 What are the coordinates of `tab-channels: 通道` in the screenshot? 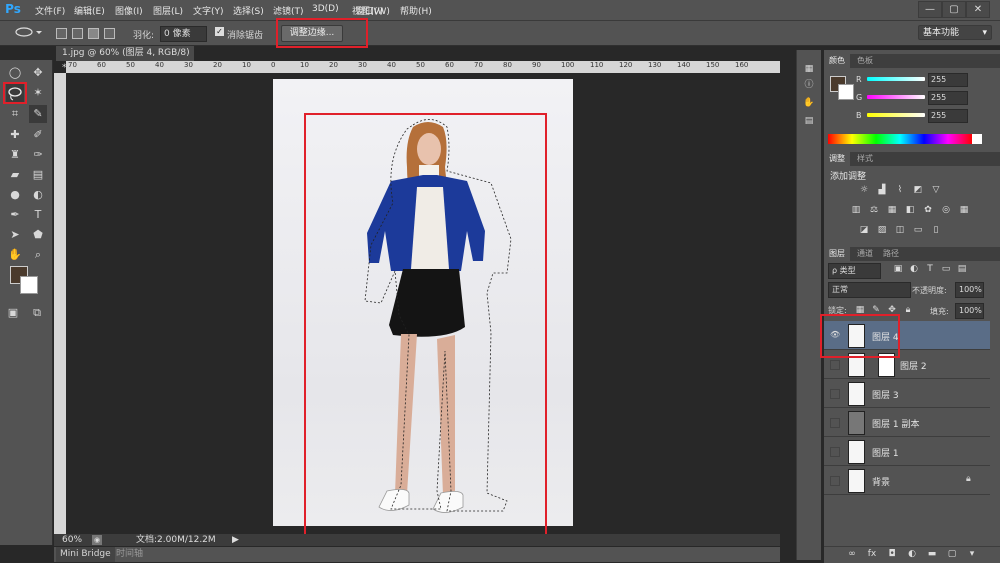 It's located at (865, 254).